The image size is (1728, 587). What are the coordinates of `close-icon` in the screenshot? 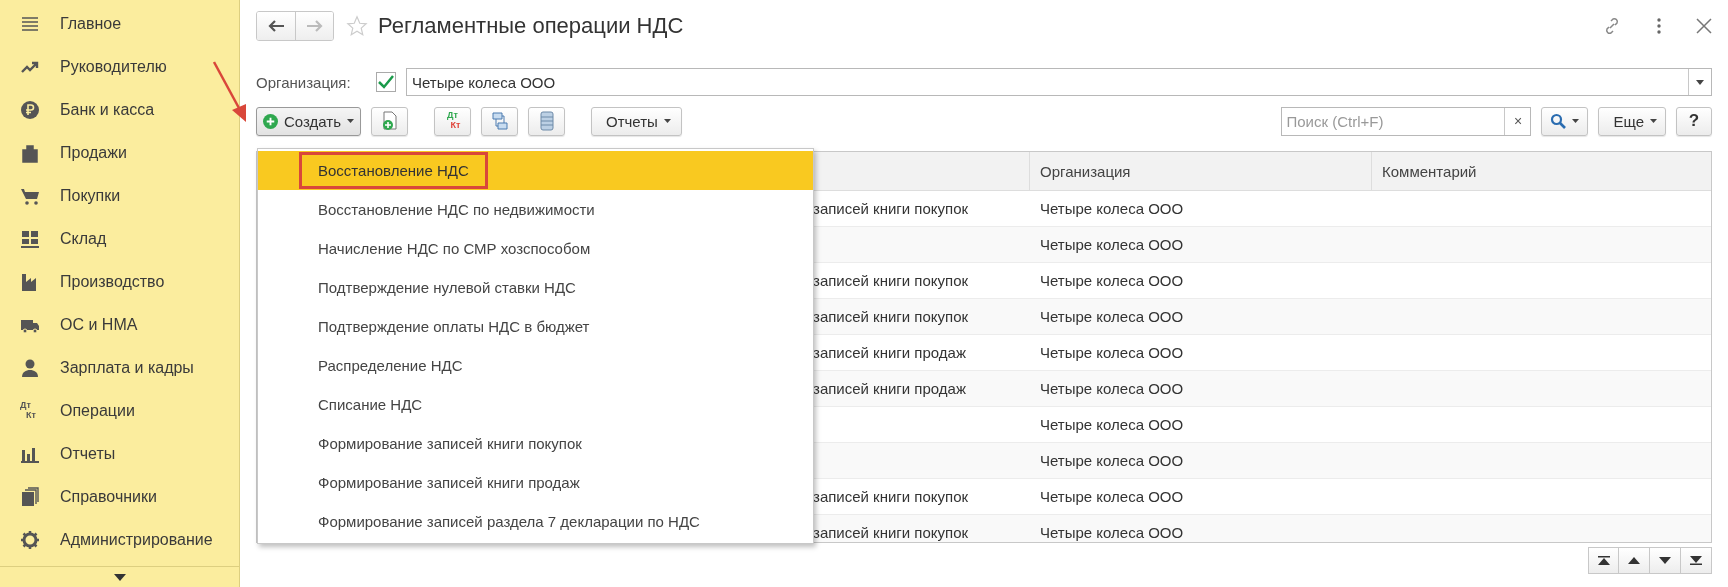 It's located at (1704, 26).